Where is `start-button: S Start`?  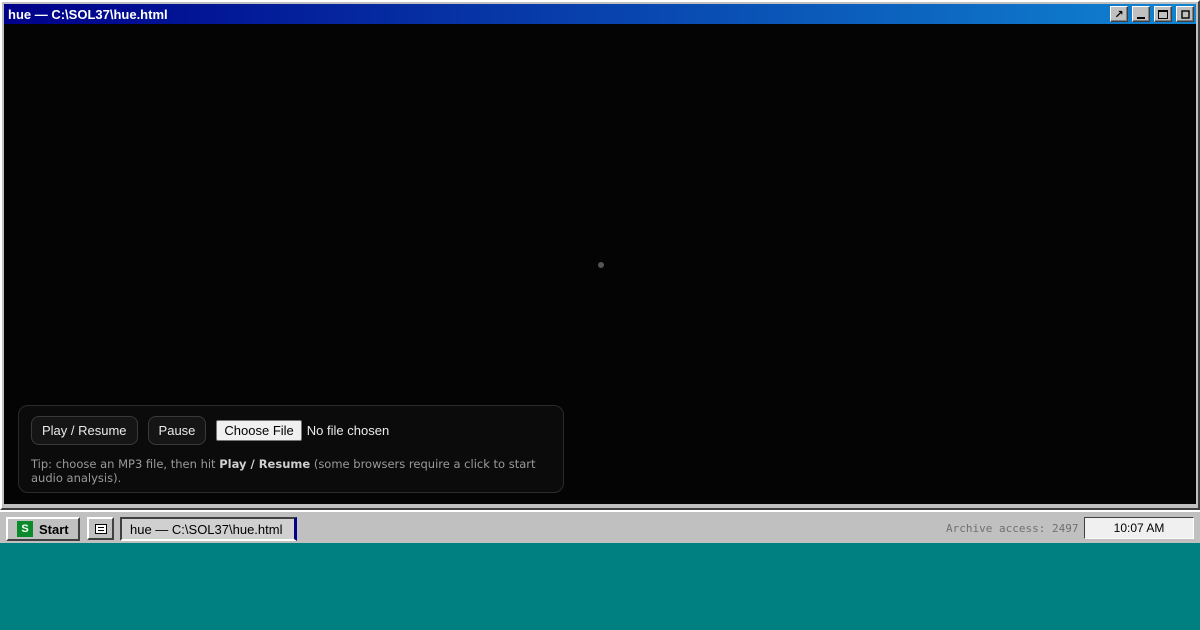 start-button: S Start is located at coordinates (43, 529).